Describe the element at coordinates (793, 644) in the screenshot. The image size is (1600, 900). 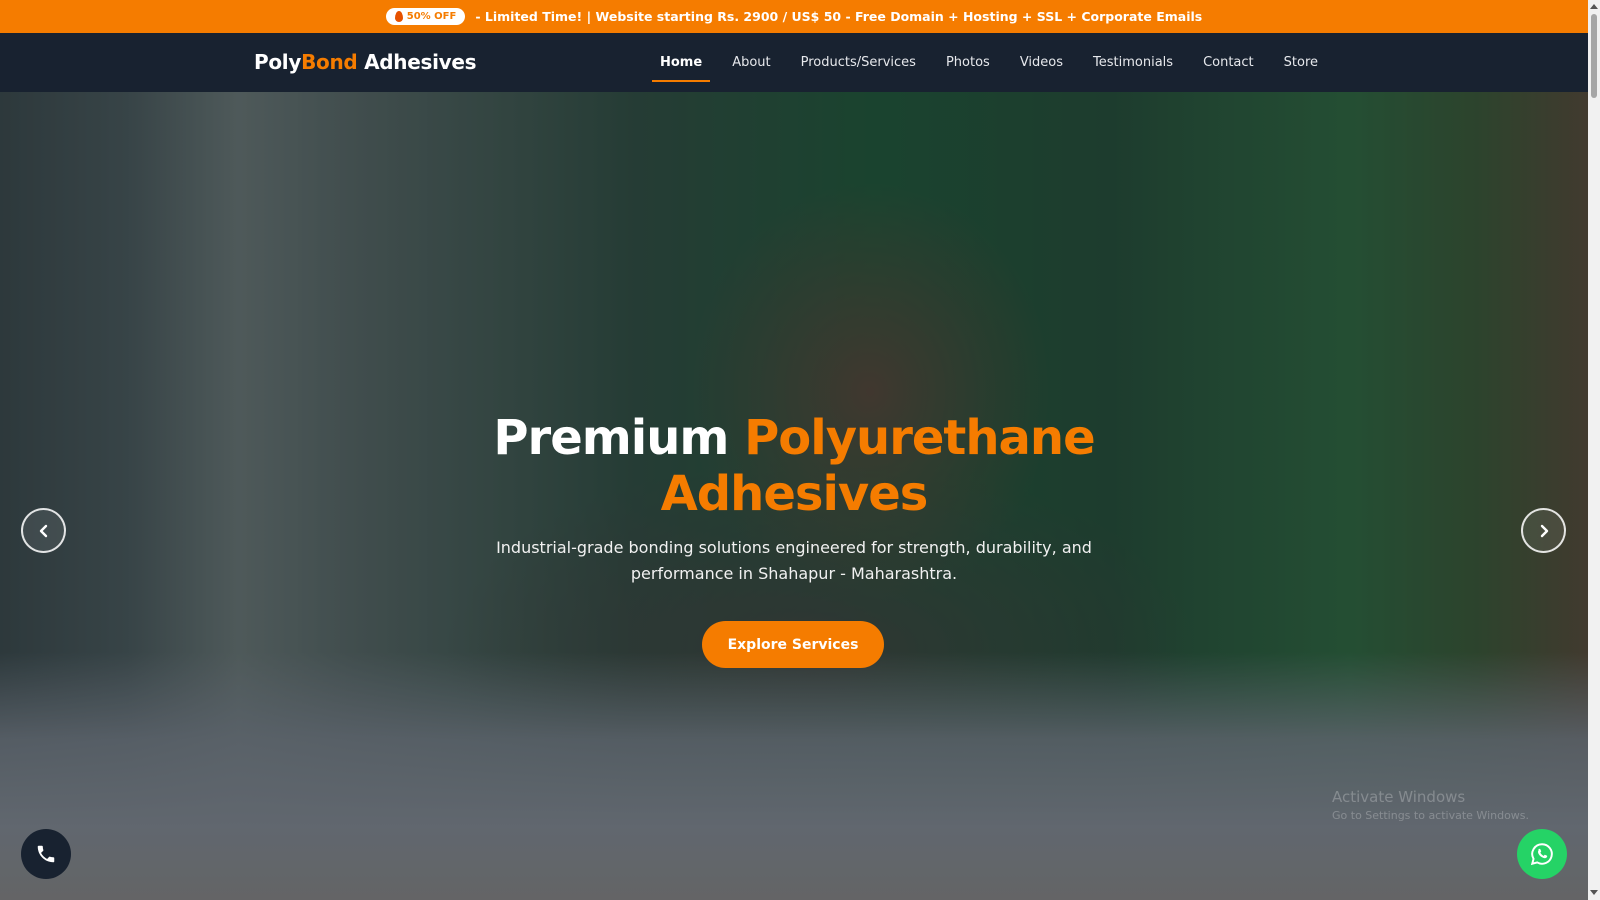
I see `explore-services-button: Explore Services` at that location.